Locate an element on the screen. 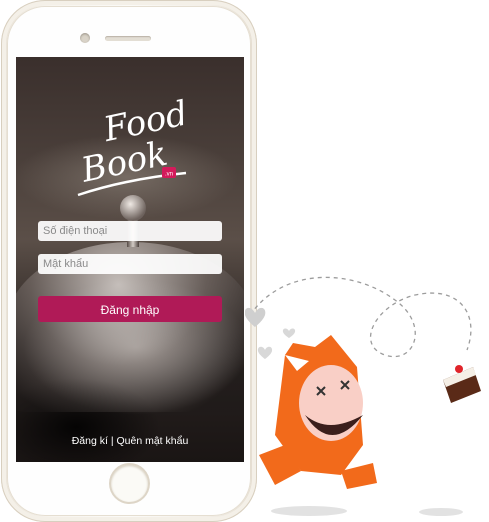 Image resolution: width=489 pixels, height=522 pixels. mascot-cat is located at coordinates (318, 412).